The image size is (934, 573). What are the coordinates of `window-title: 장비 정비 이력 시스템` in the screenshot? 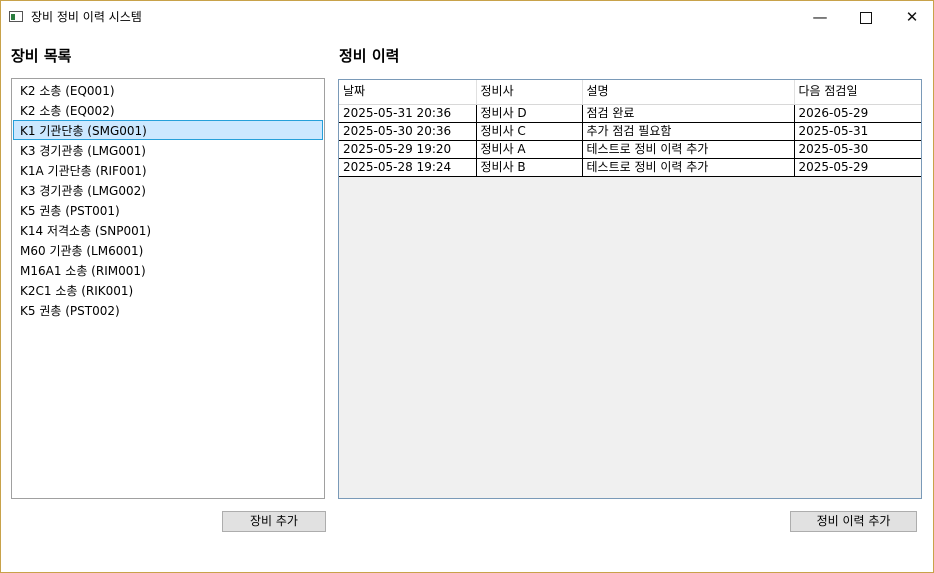 It's located at (86, 17).